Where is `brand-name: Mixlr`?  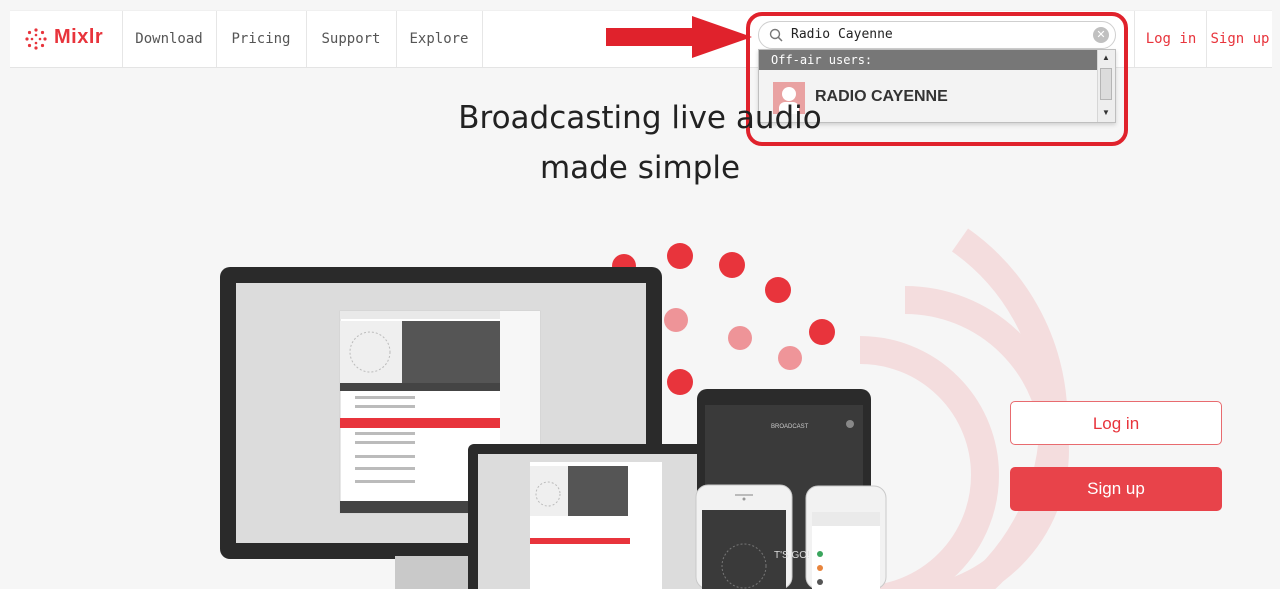 brand-name: Mixlr is located at coordinates (79, 37).